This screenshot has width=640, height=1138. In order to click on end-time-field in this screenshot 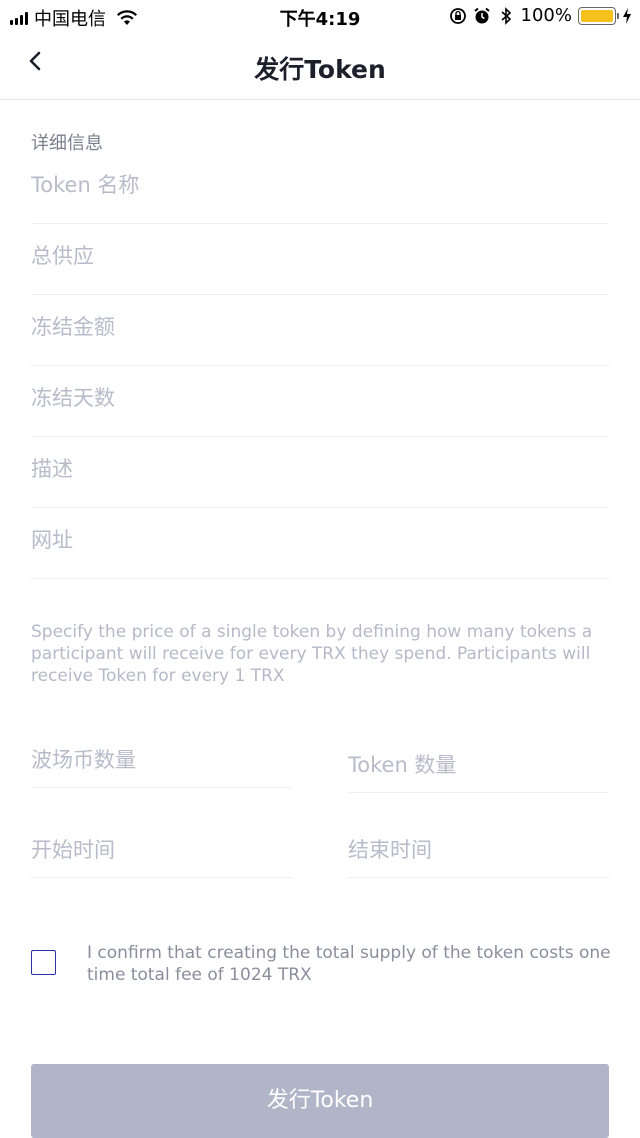, I will do `click(478, 850)`.